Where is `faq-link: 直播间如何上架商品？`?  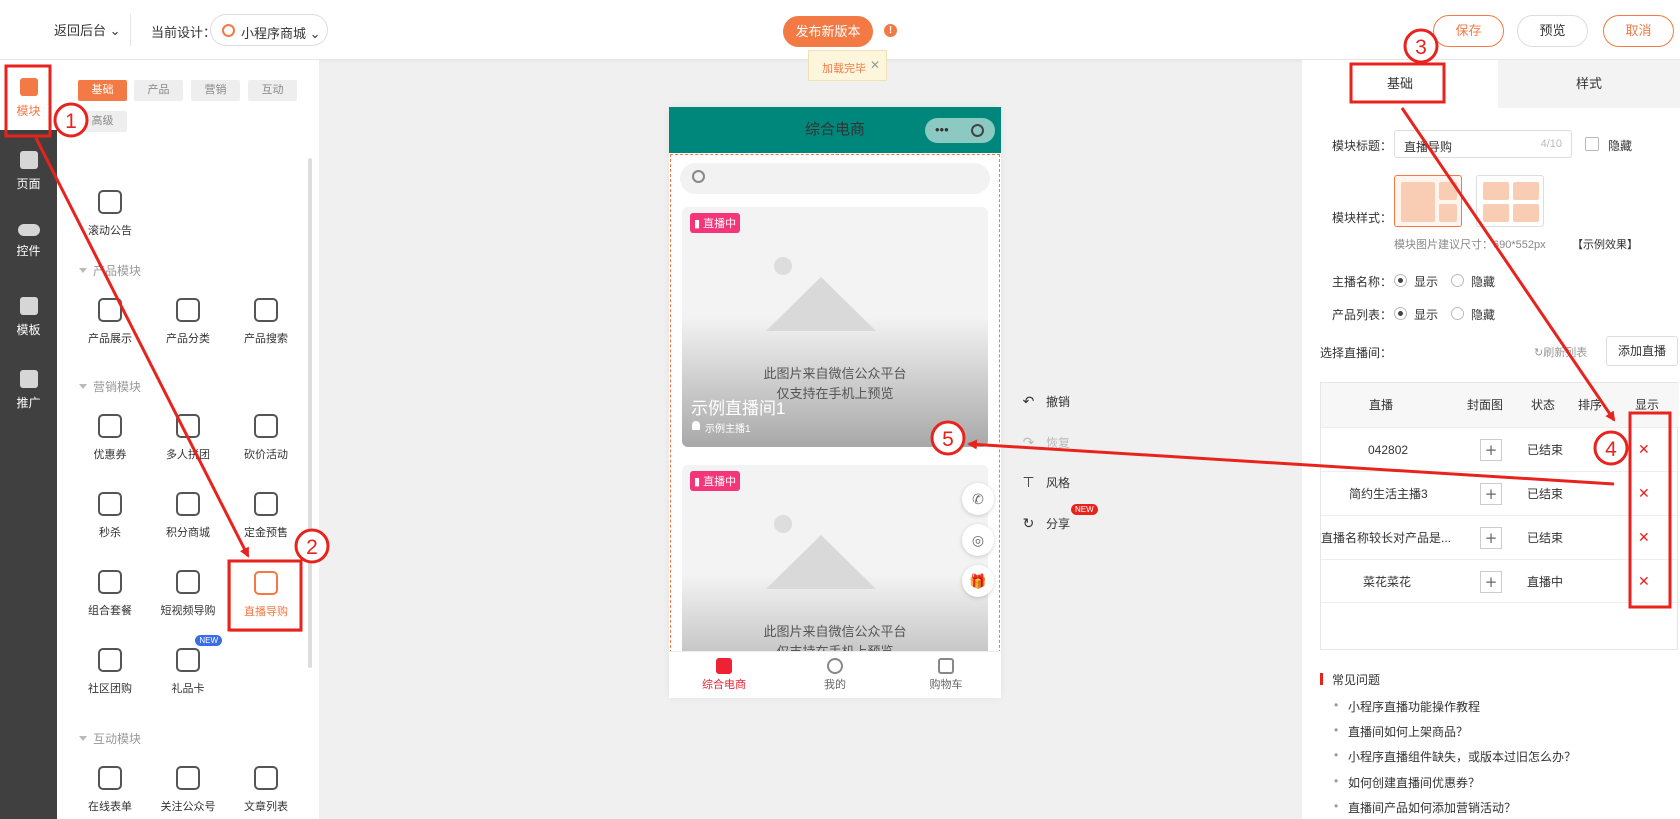 faq-link: 直播间如何上架商品？ is located at coordinates (1401, 731).